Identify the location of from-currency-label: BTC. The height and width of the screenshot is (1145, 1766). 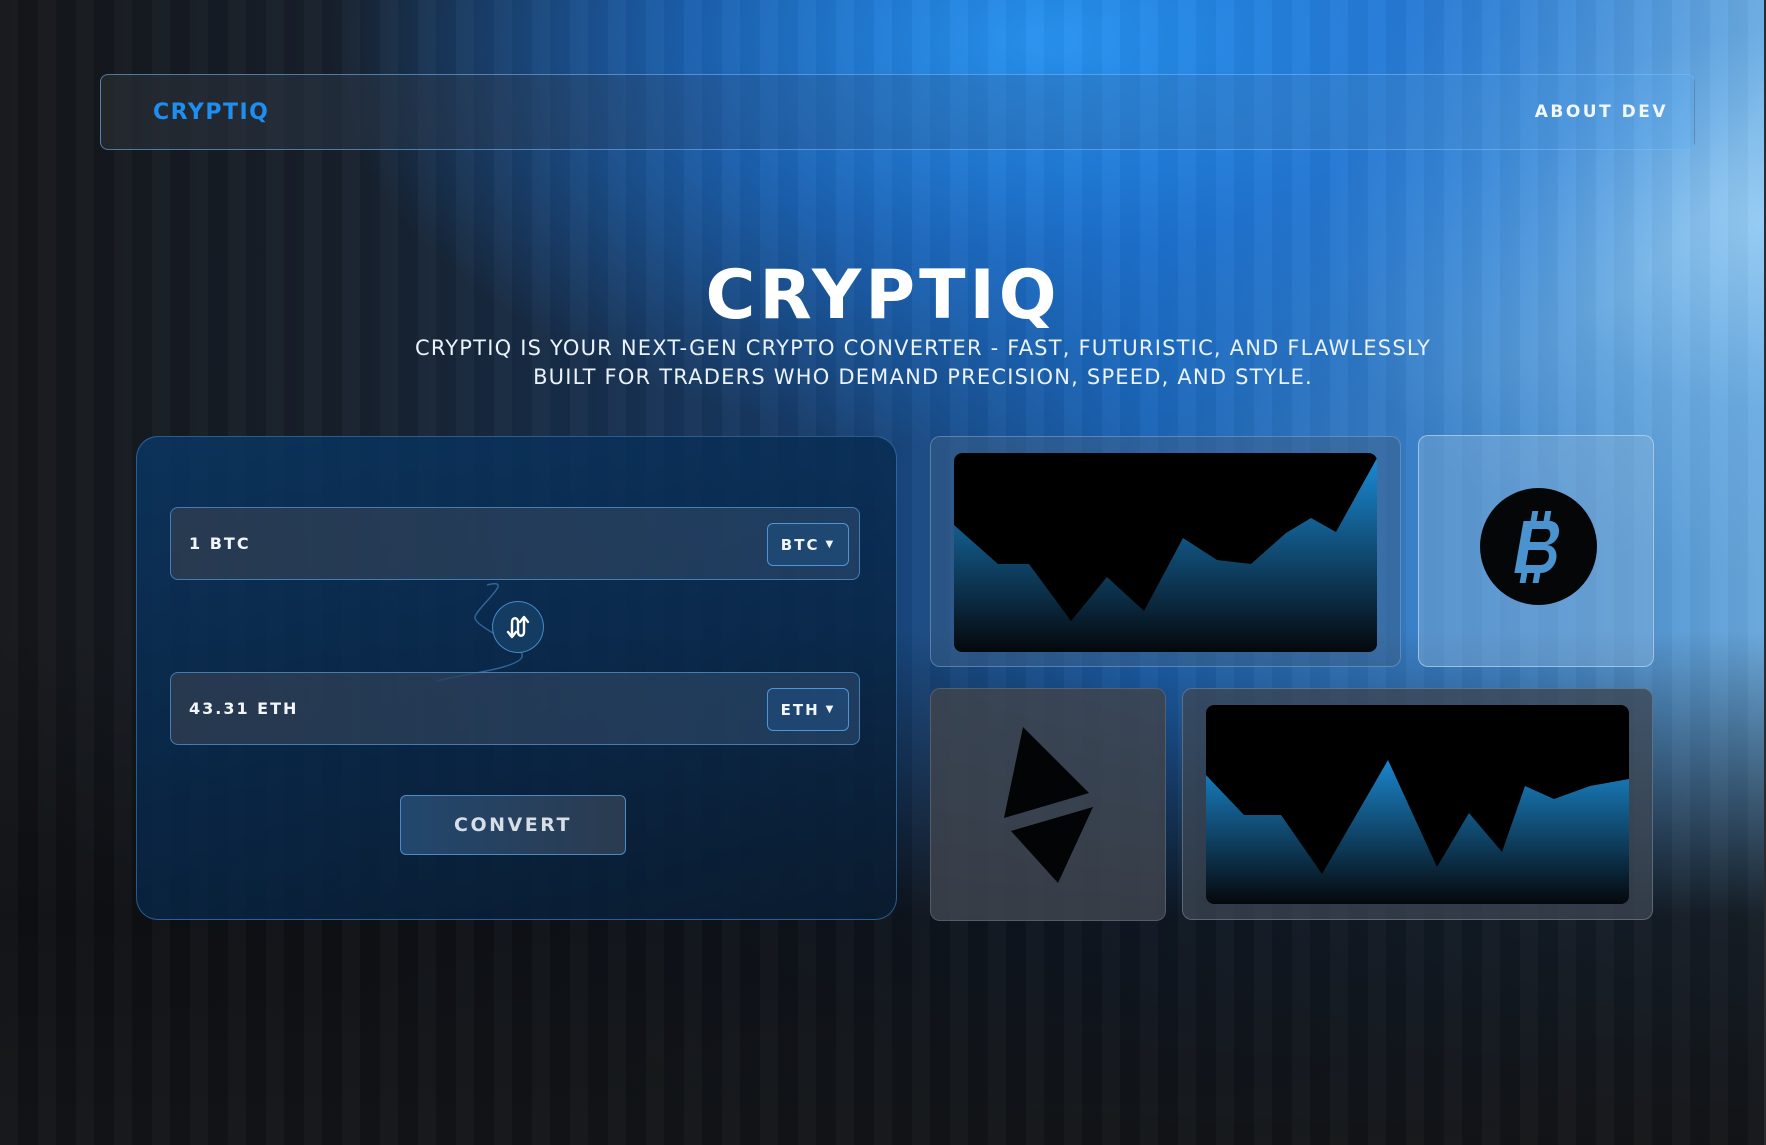
(800, 544).